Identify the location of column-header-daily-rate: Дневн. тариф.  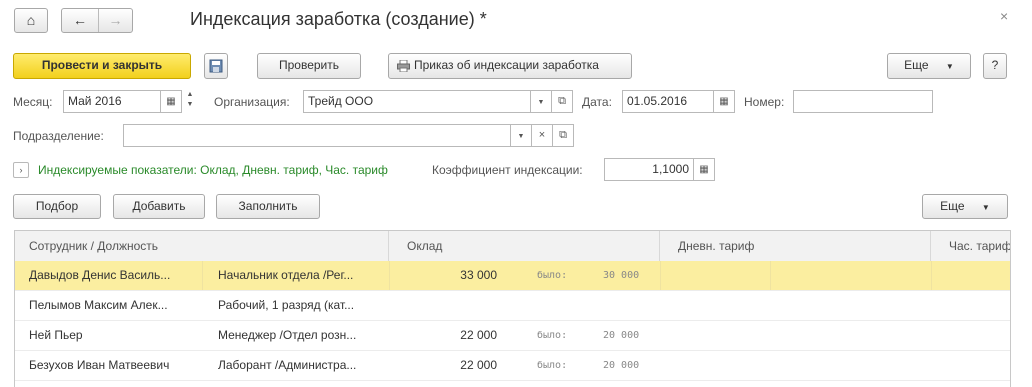
(795, 246).